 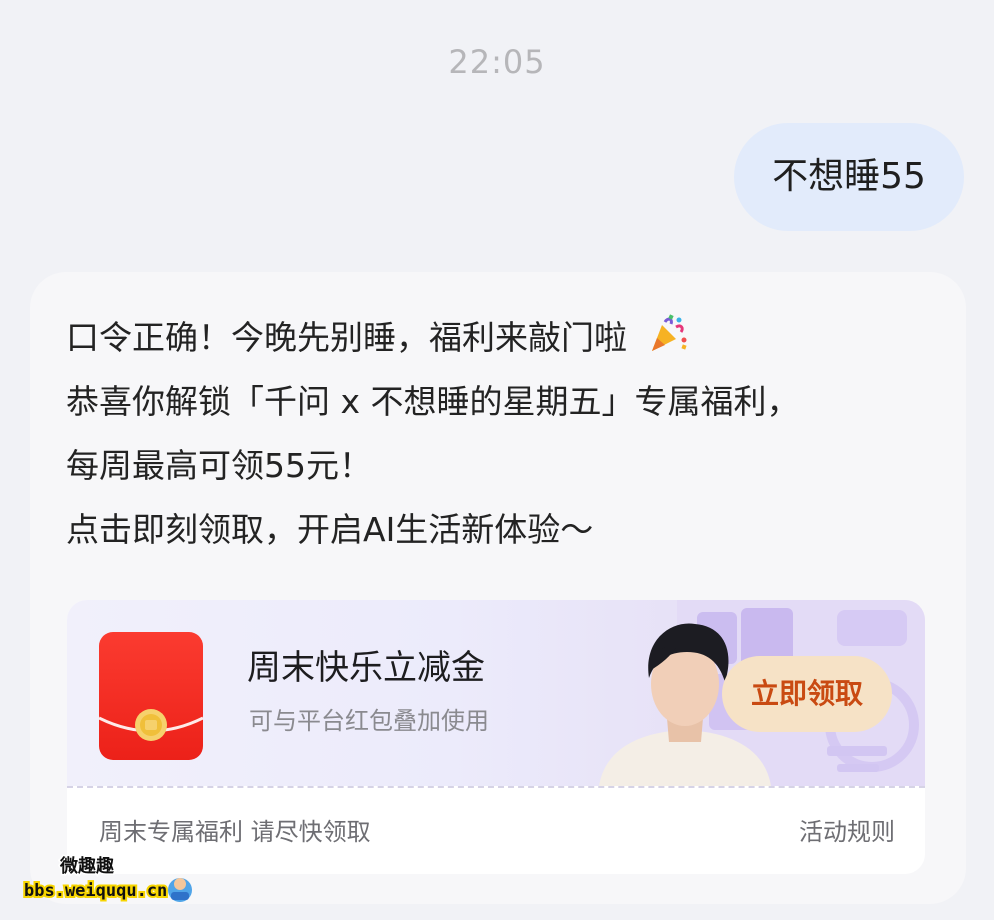 I want to click on user-message-text: 不想睡55, so click(x=849, y=176).